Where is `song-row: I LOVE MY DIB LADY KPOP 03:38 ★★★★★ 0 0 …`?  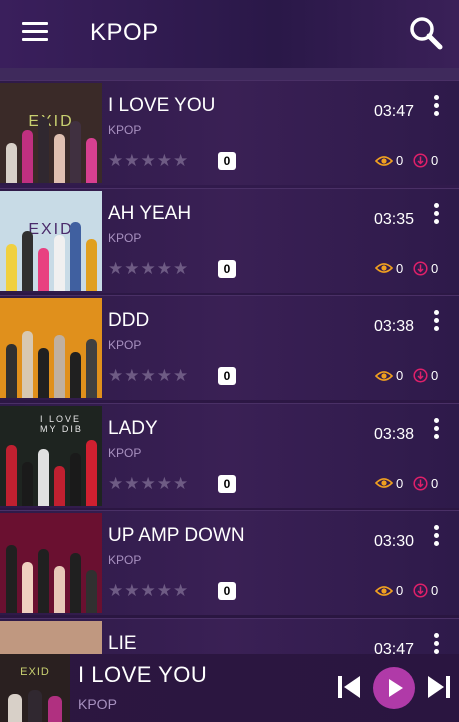 song-row: I LOVE MY DIB LADY KPOP 03:38 ★★★★★ 0 0 … is located at coordinates (229, 455).